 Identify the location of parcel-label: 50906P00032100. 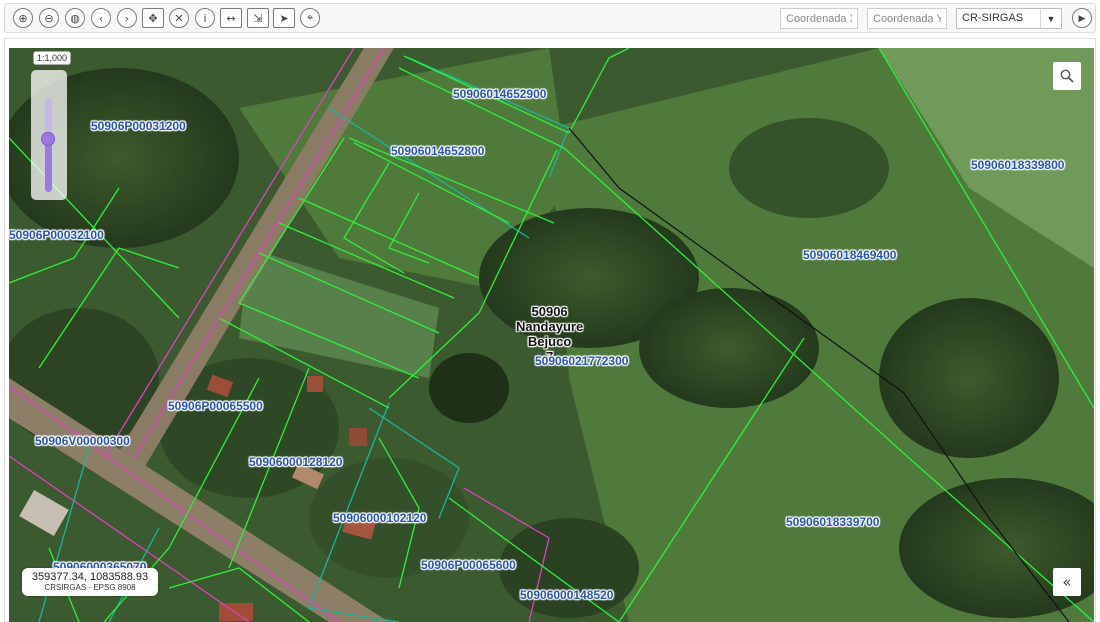
(56, 235).